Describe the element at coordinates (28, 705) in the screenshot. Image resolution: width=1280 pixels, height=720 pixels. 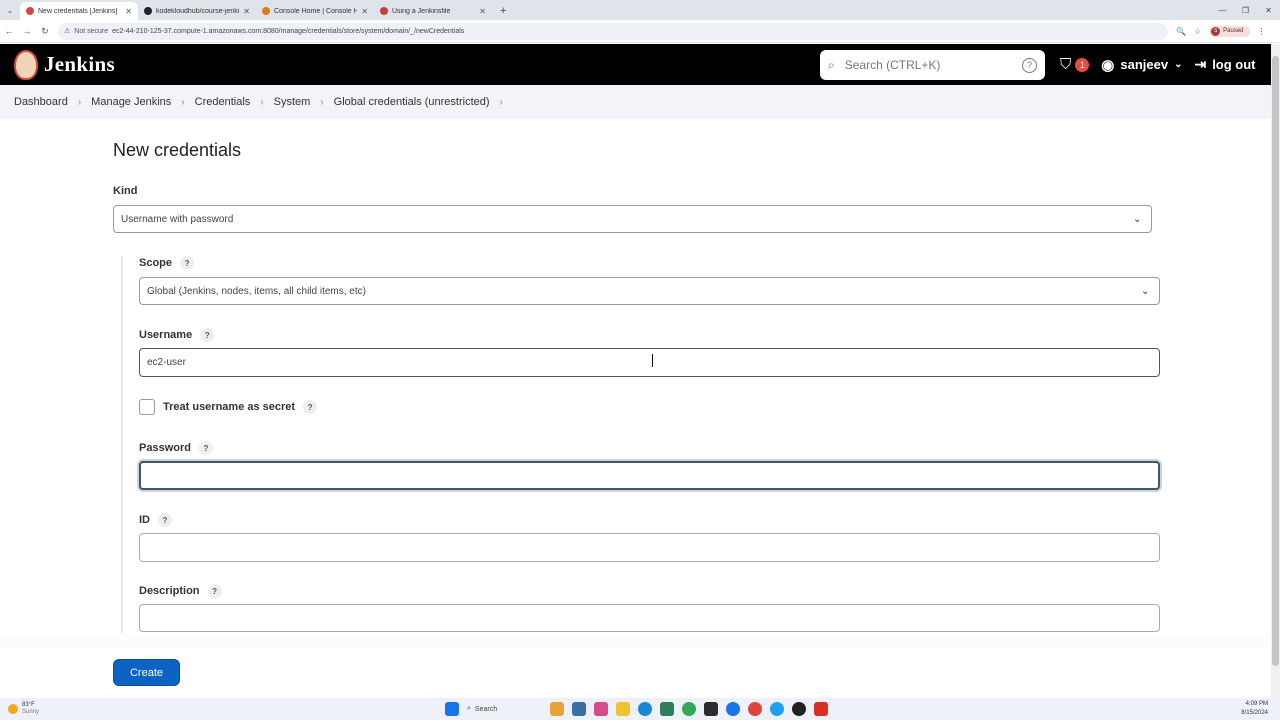
I see `weather-temp: 83°F` at that location.